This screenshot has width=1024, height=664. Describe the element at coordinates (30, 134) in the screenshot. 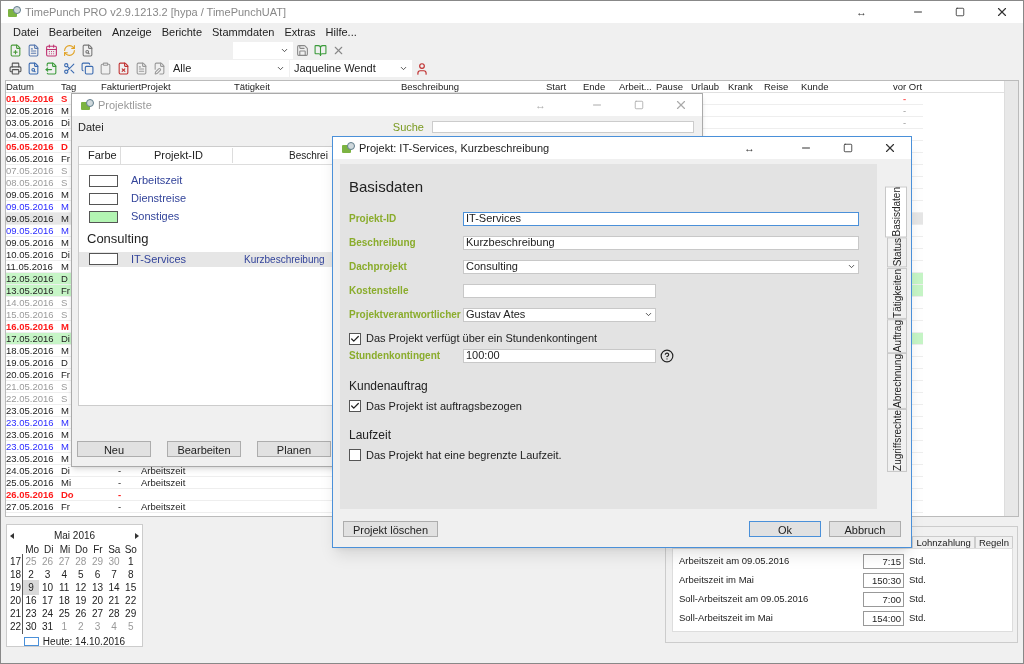

I see `date-cell: 04.05.2016` at that location.